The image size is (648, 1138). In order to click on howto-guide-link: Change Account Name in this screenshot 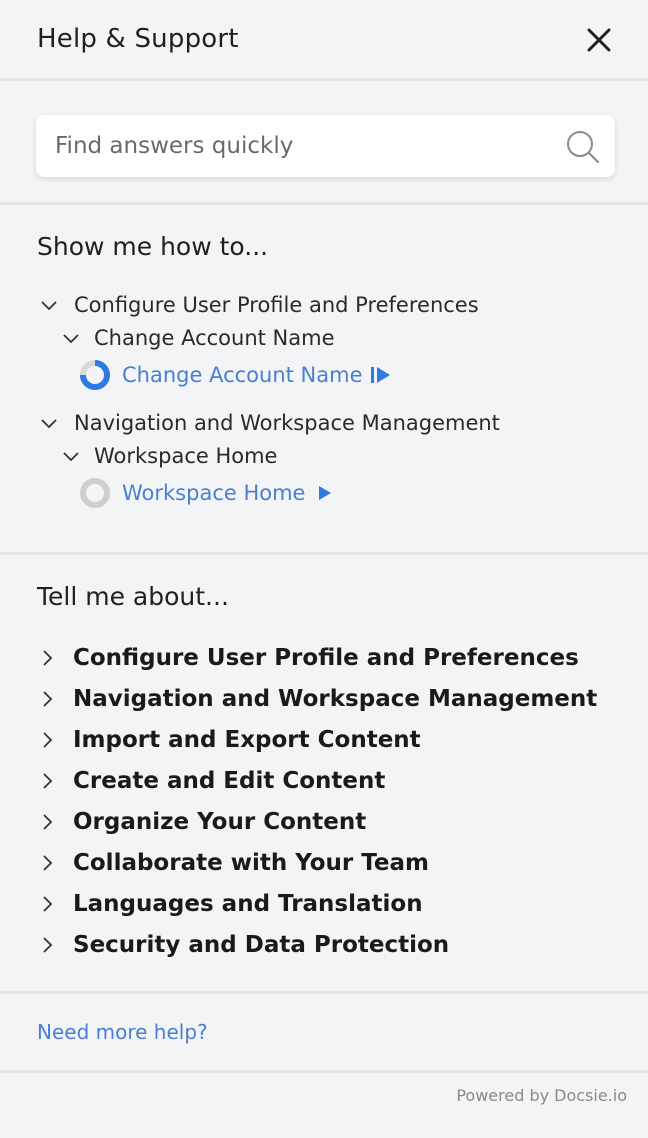, I will do `click(235, 375)`.